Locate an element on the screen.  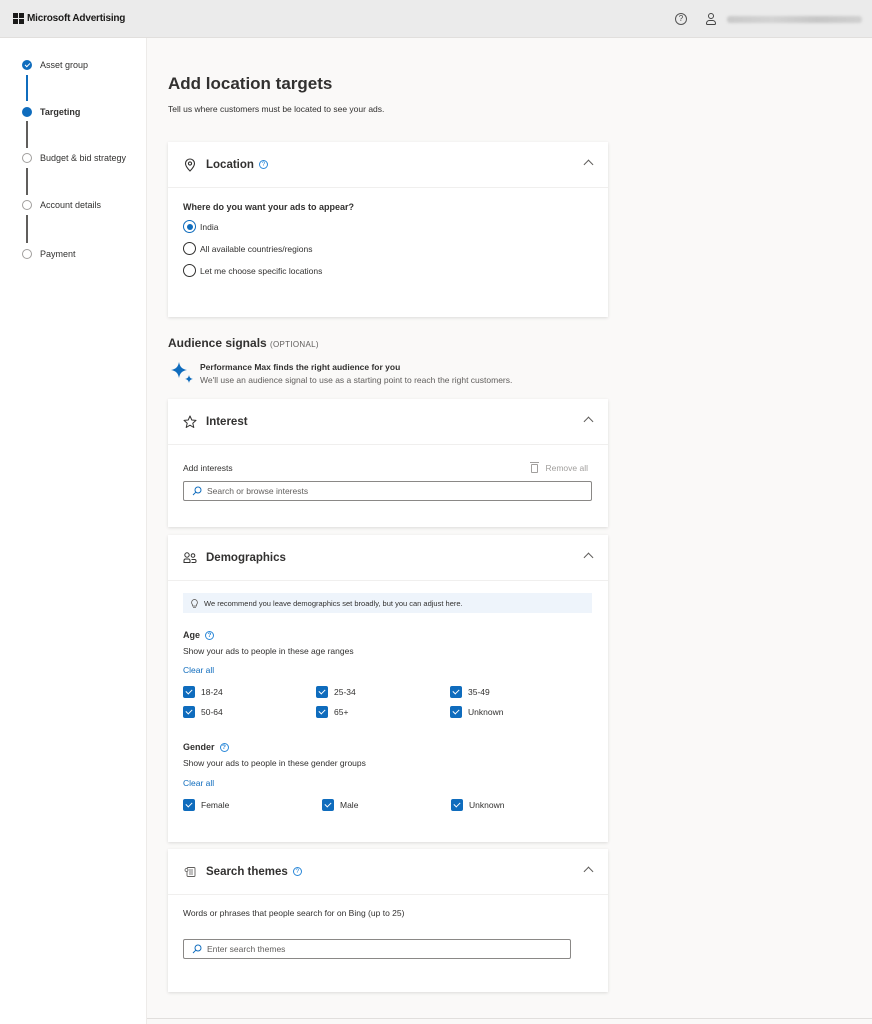
radio-label: India is located at coordinates (209, 226).